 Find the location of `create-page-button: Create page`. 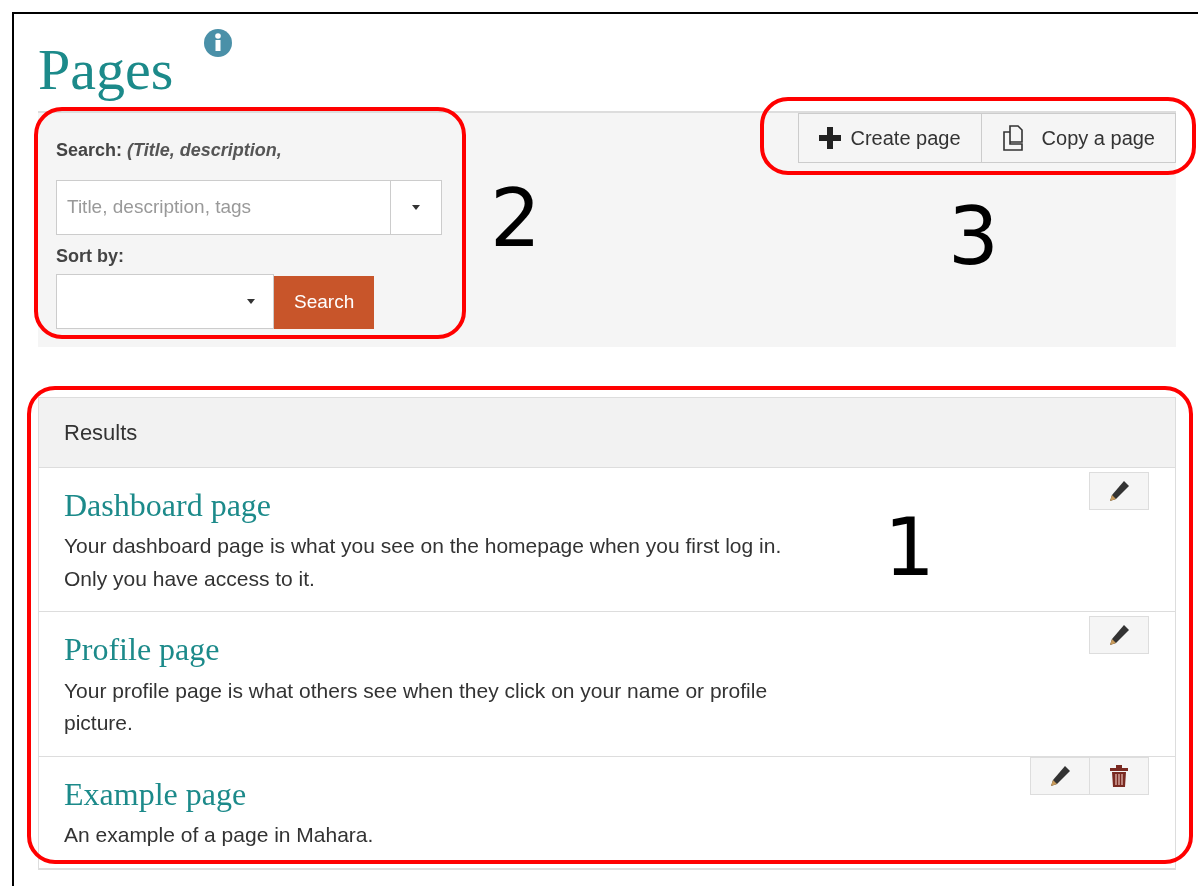

create-page-button: Create page is located at coordinates (889, 137).